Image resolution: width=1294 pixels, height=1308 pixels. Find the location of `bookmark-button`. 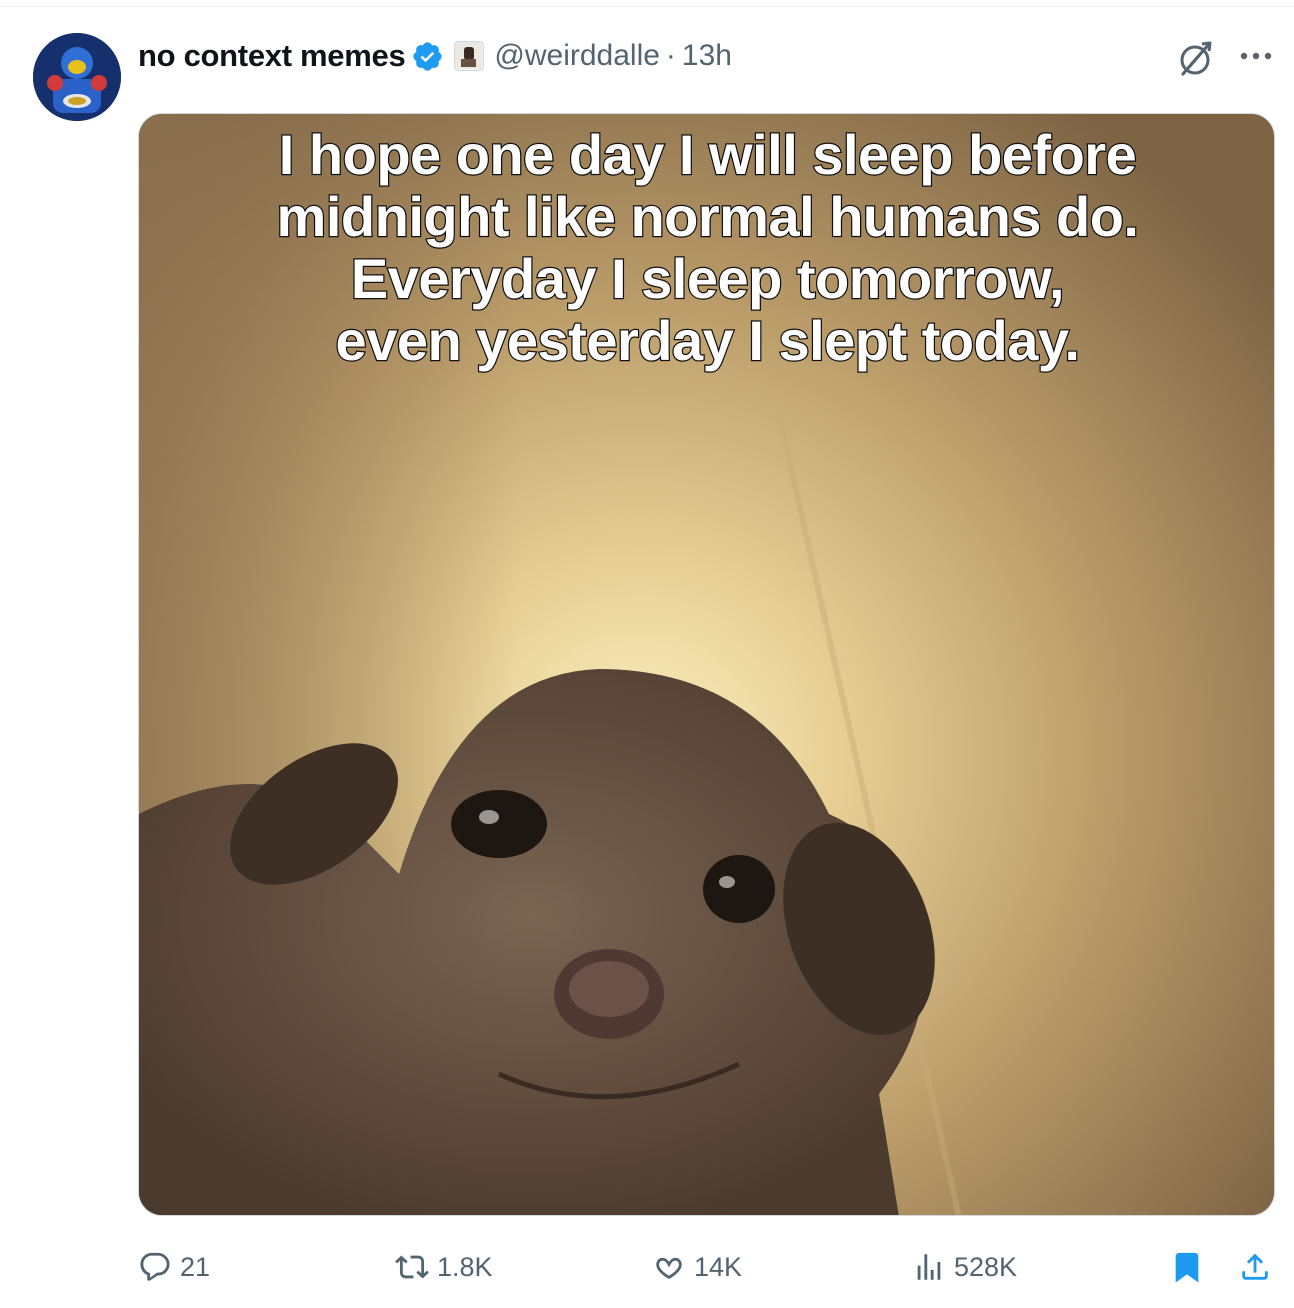

bookmark-button is located at coordinates (1187, 1267).